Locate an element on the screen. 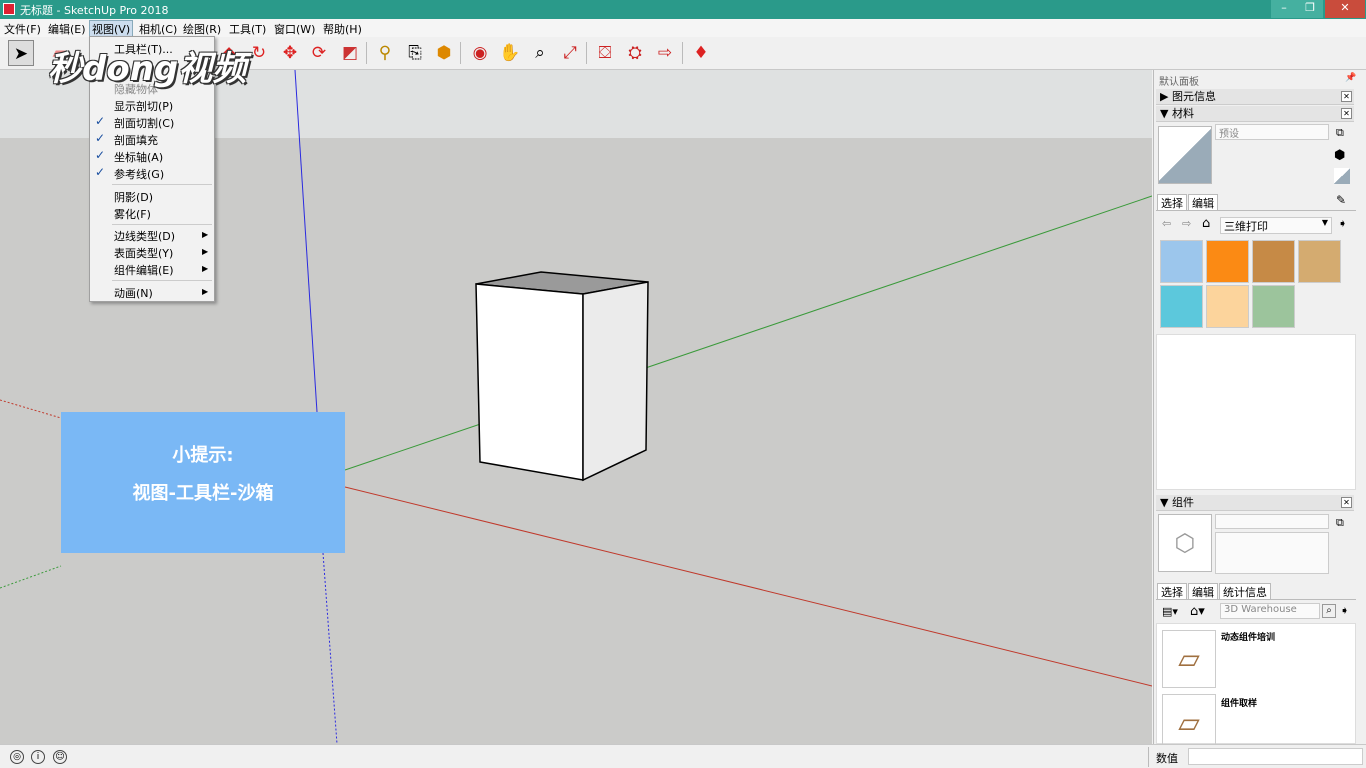 The image size is (1366, 768). window-title: 无标题 - SketchUp Pro 2018 is located at coordinates (94, 10).